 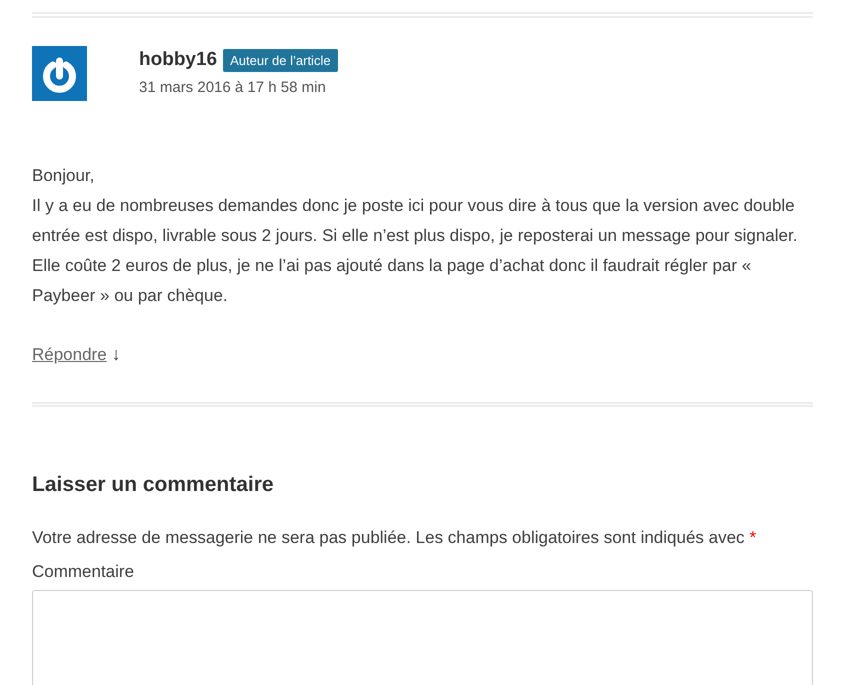 I want to click on arrow-down-icon: ↓, so click(x=116, y=354).